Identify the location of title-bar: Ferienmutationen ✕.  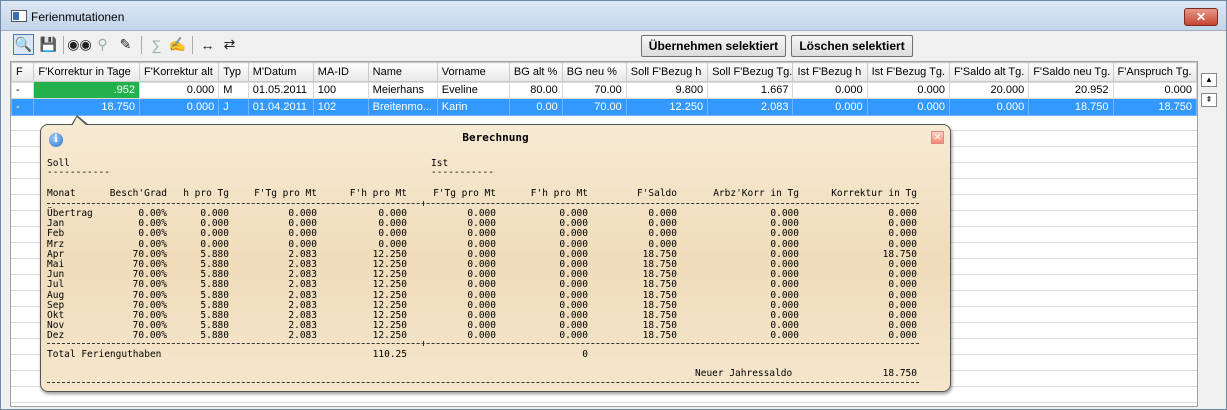
(613, 16).